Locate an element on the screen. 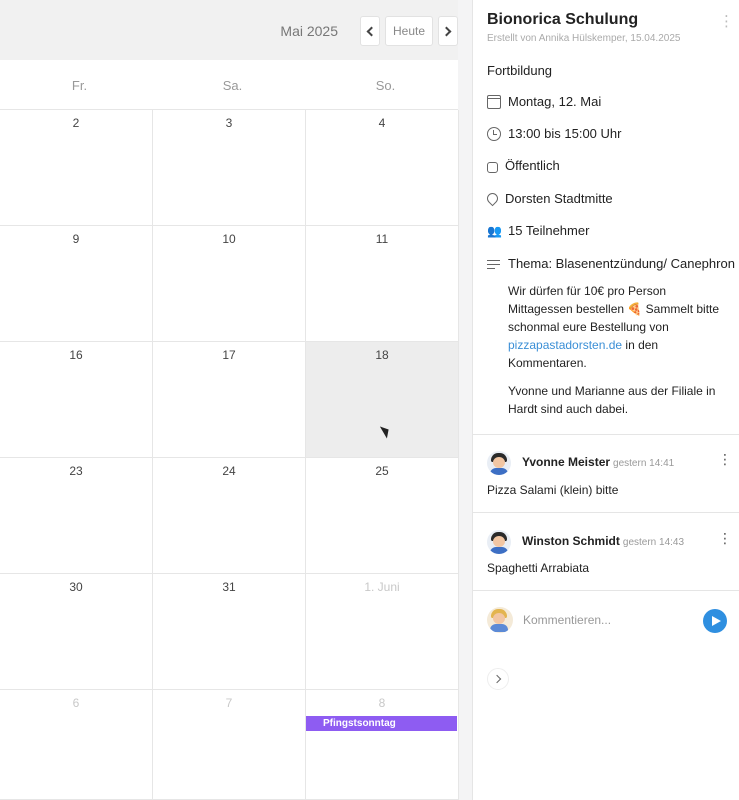  event-category: Fortbildung is located at coordinates (520, 70).